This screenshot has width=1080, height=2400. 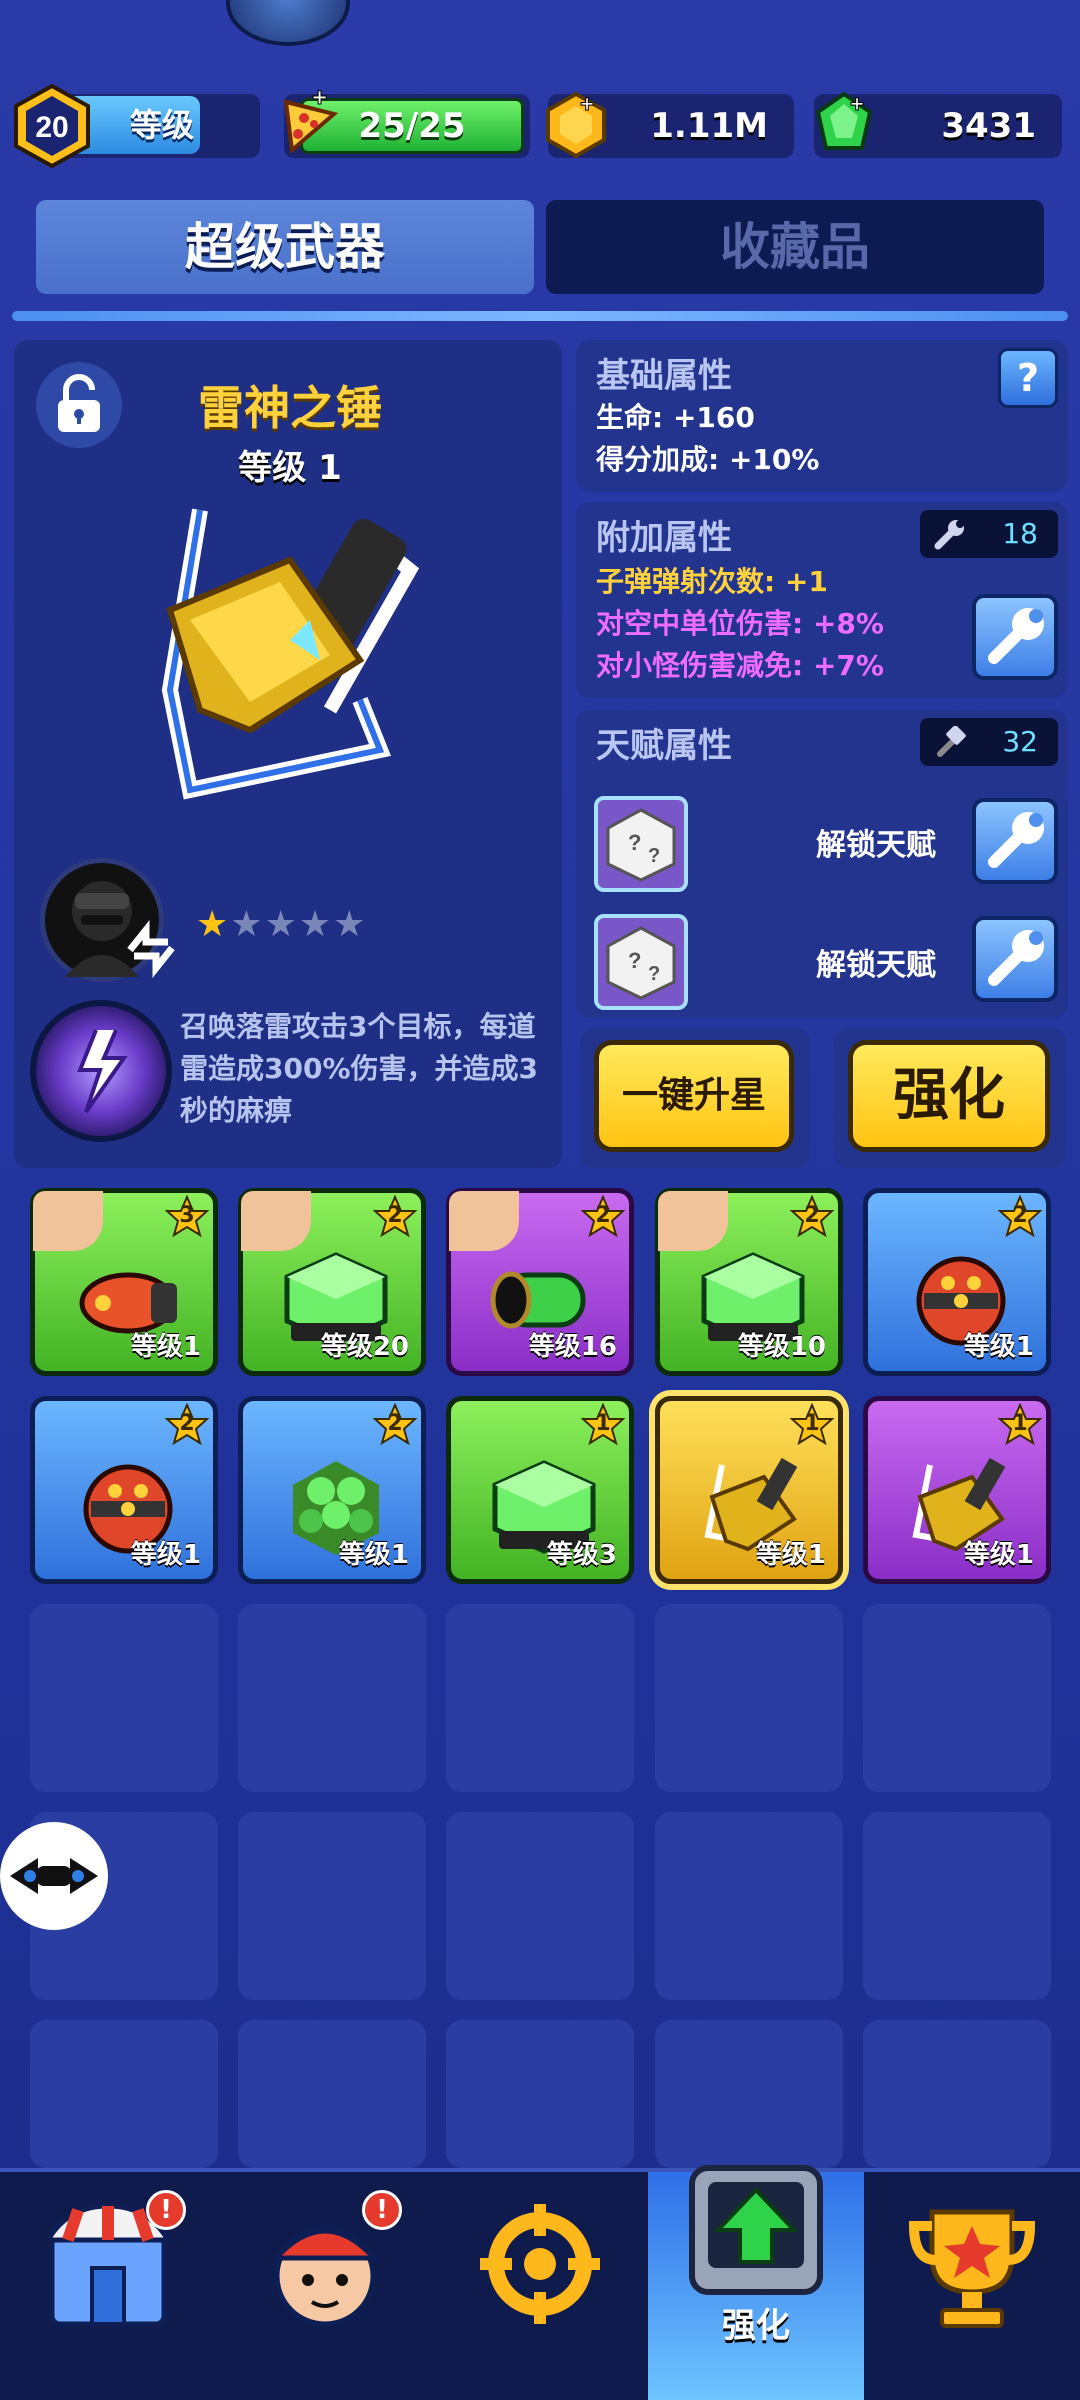 I want to click on help-button: ?, so click(x=1028, y=378).